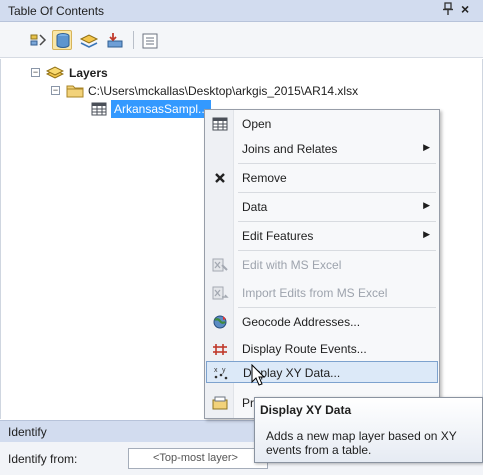 The image size is (483, 475). What do you see at coordinates (322, 124) in the screenshot?
I see `menu-item-open: Open` at bounding box center [322, 124].